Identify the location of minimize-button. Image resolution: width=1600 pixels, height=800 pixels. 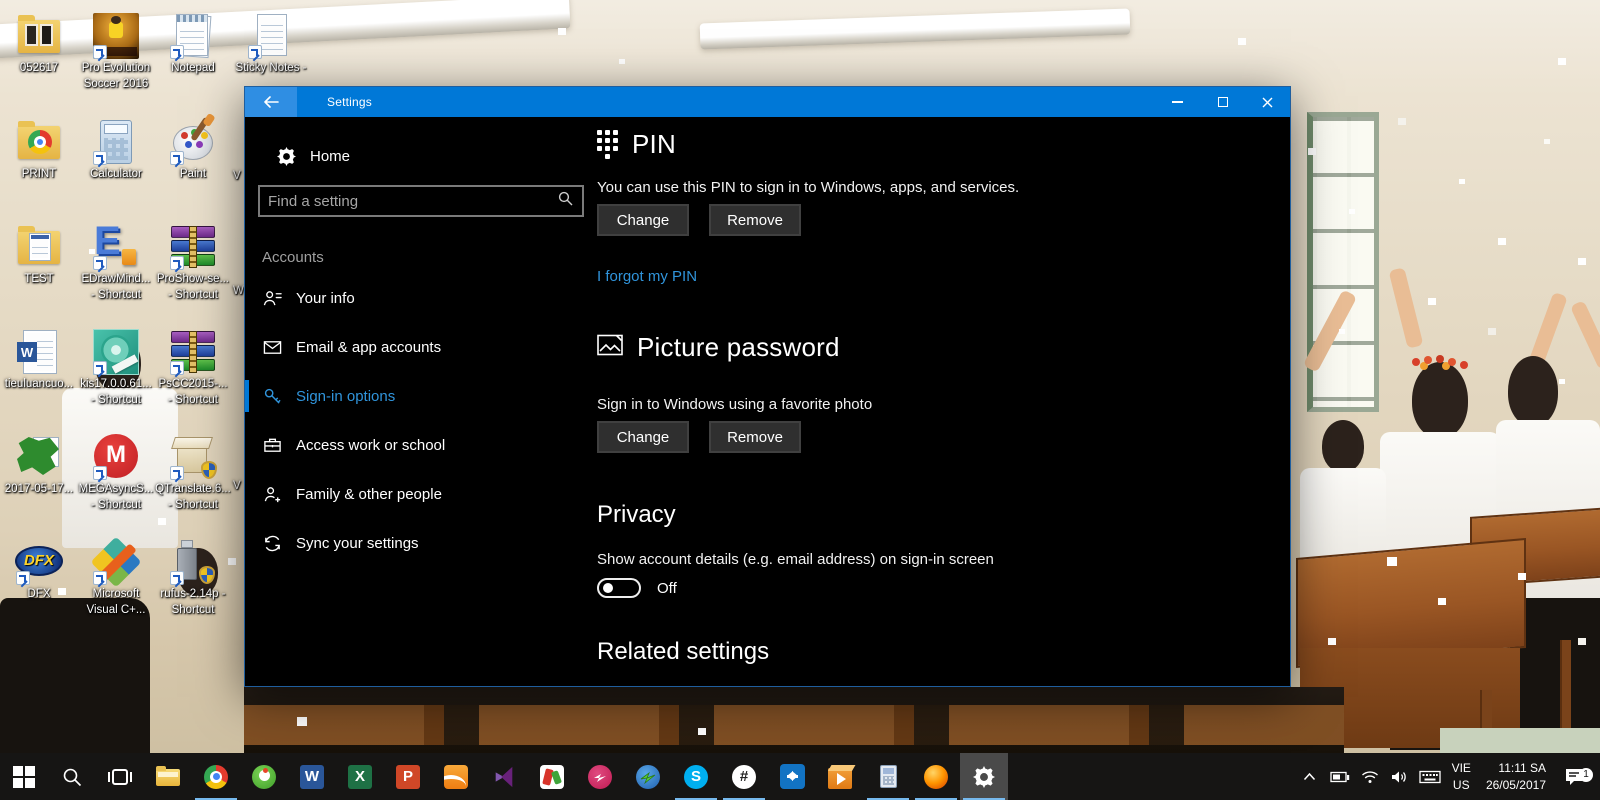
(1177, 102).